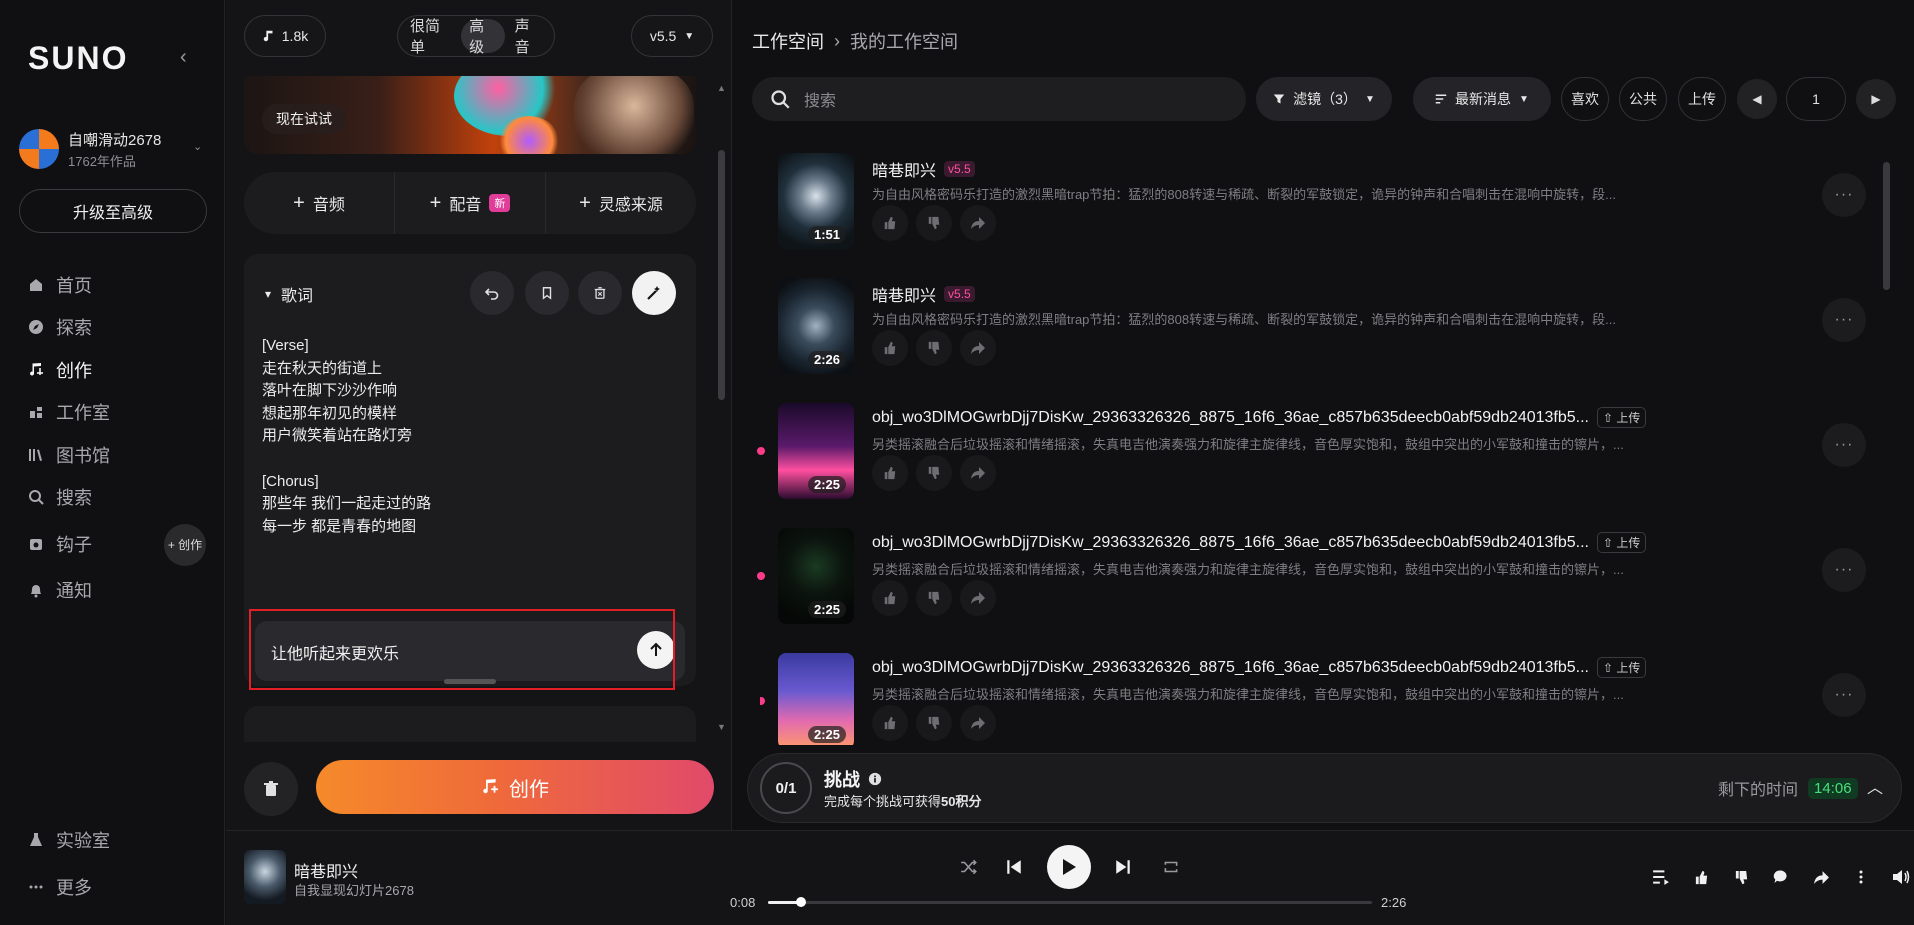 Image resolution: width=1914 pixels, height=925 pixels. What do you see at coordinates (197, 146) in the screenshot?
I see `chevron-down-icon: ⌄` at bounding box center [197, 146].